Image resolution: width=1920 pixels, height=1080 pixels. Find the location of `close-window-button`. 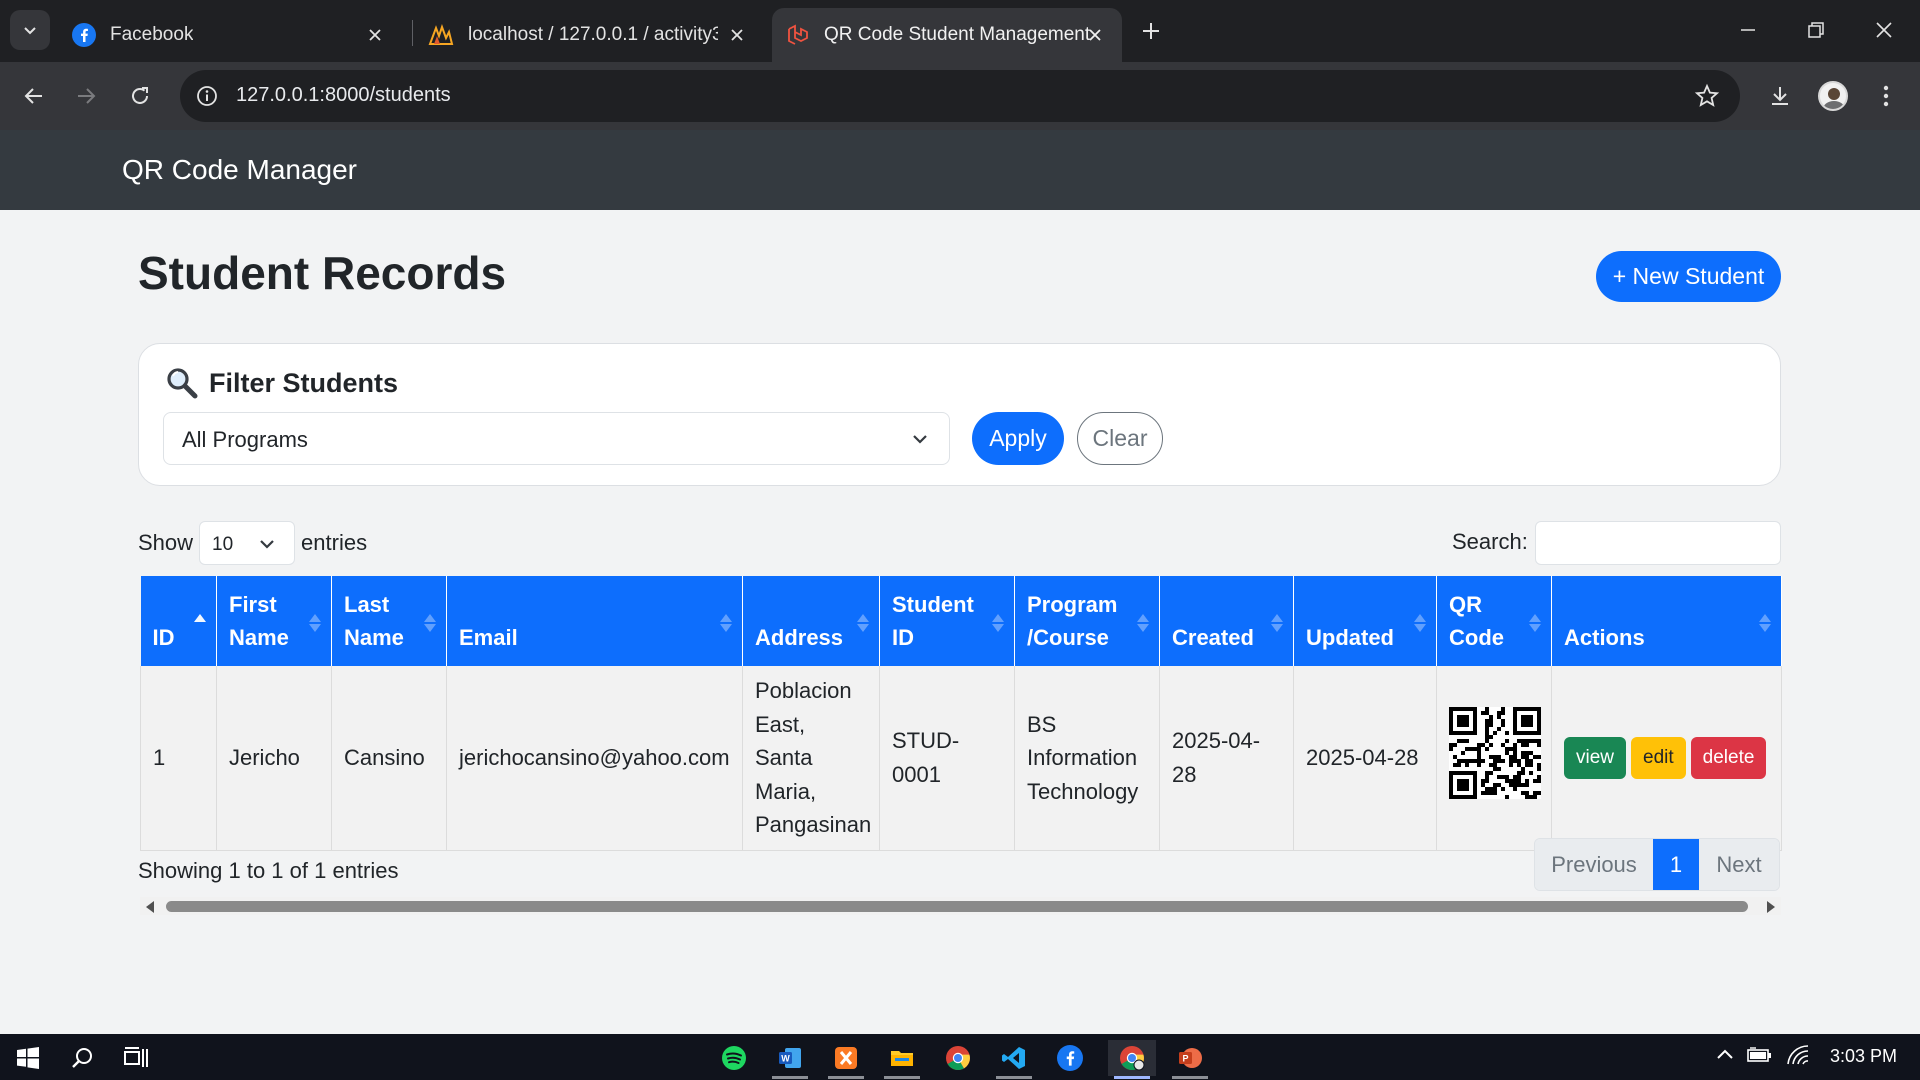

close-window-button is located at coordinates (1884, 30).